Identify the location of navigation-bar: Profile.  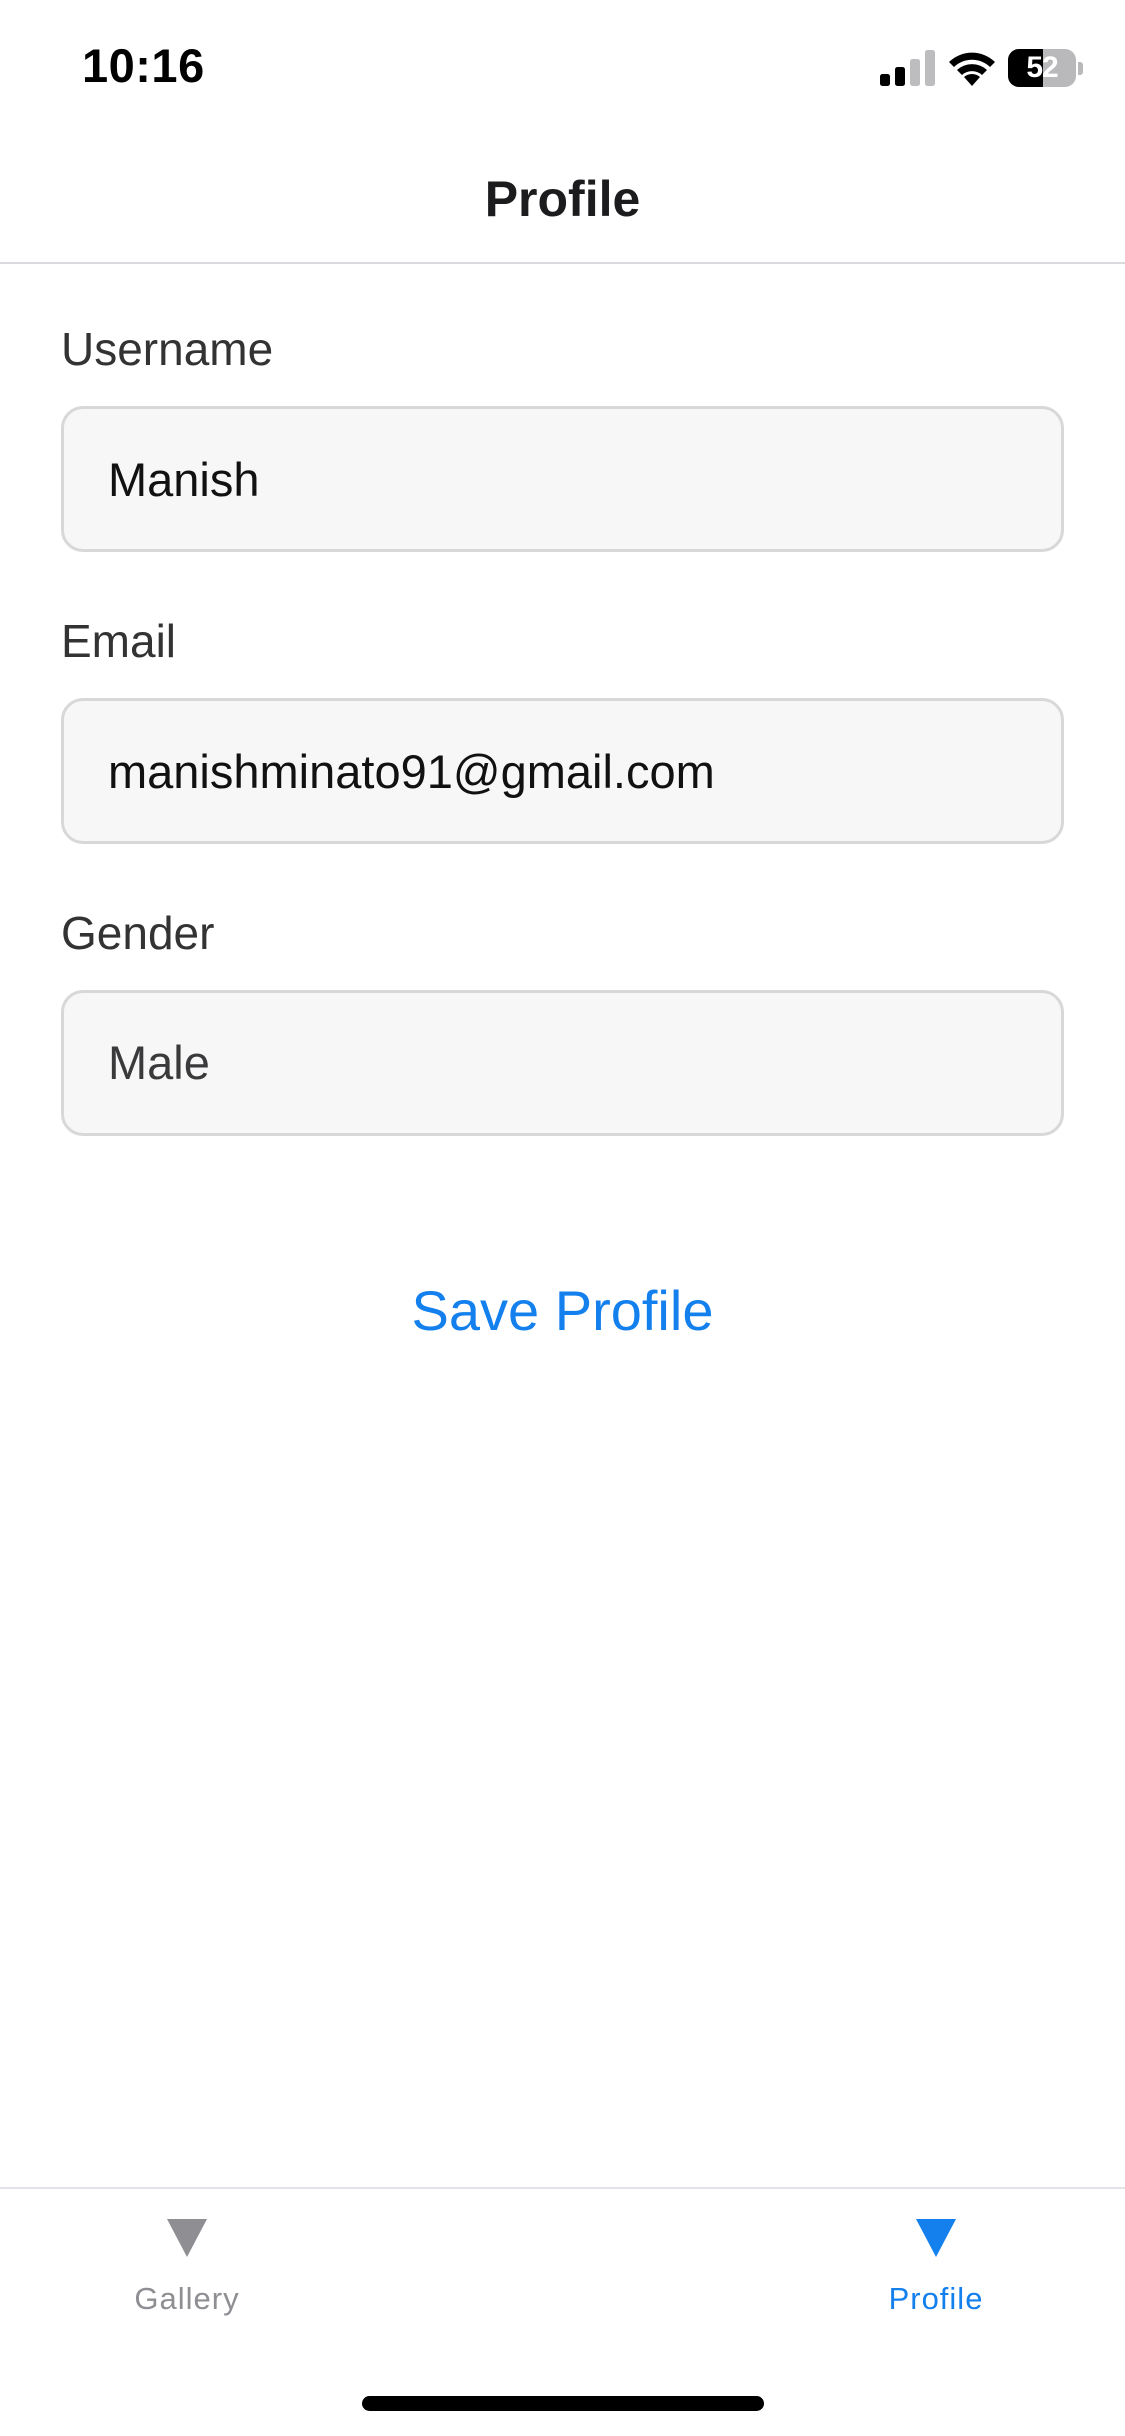
(562, 198).